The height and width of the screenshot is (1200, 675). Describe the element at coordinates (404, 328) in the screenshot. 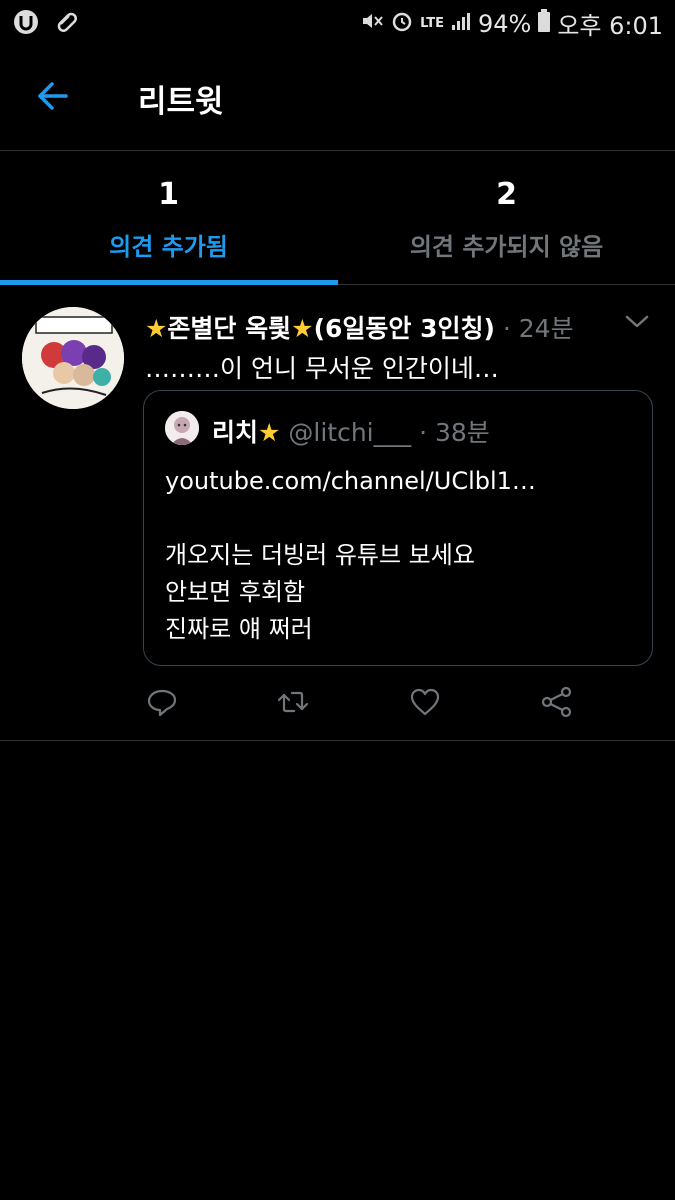

I see `display-name-extra: (6일동안 3인칭)` at that location.